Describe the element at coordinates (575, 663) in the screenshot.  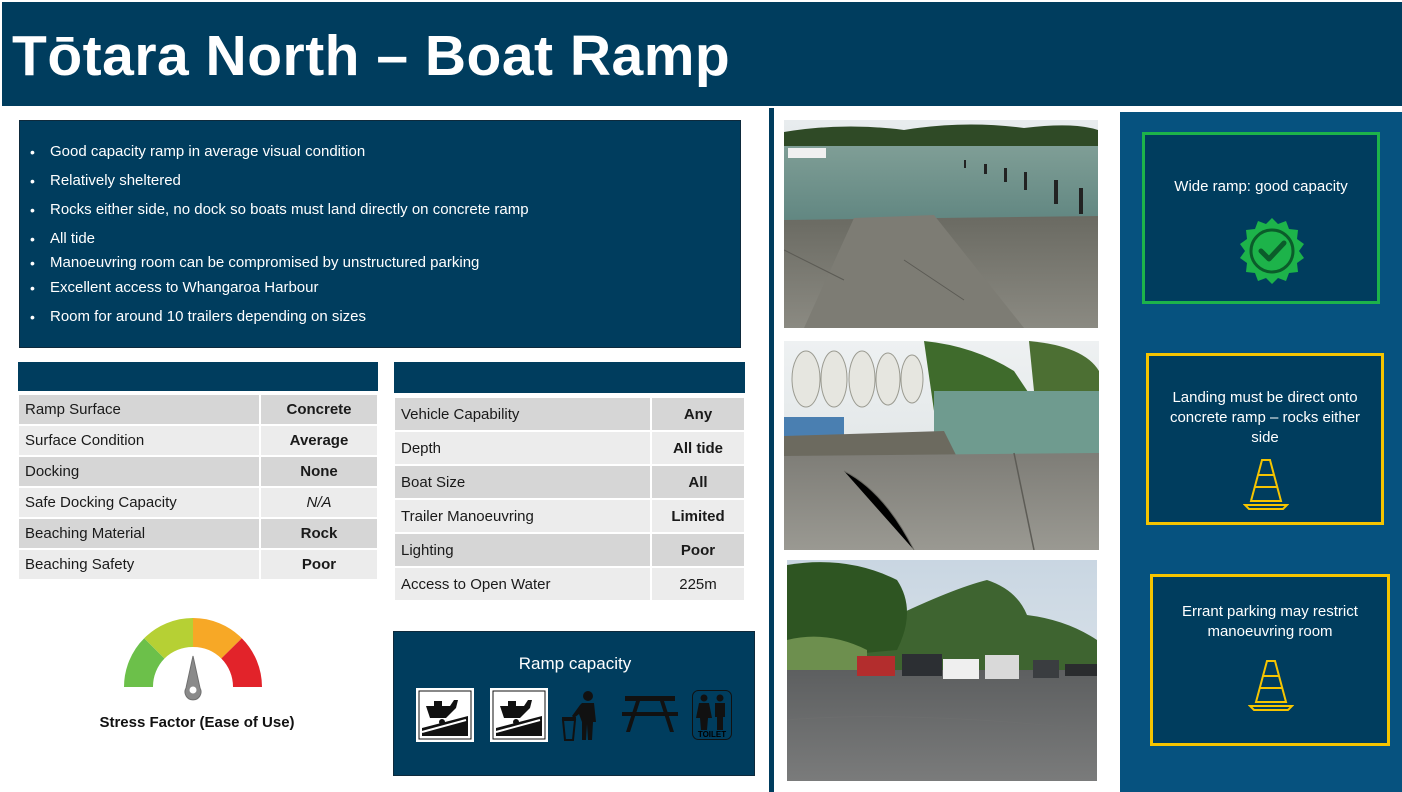
I see `ramp-capacity-title: Ramp capacity` at that location.